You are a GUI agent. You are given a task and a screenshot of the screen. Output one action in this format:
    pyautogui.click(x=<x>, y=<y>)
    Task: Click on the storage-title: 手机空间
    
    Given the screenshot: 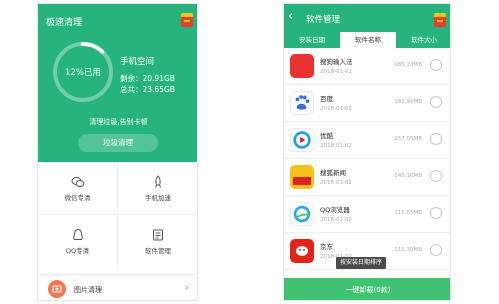 What is the action you would take?
    pyautogui.click(x=137, y=62)
    